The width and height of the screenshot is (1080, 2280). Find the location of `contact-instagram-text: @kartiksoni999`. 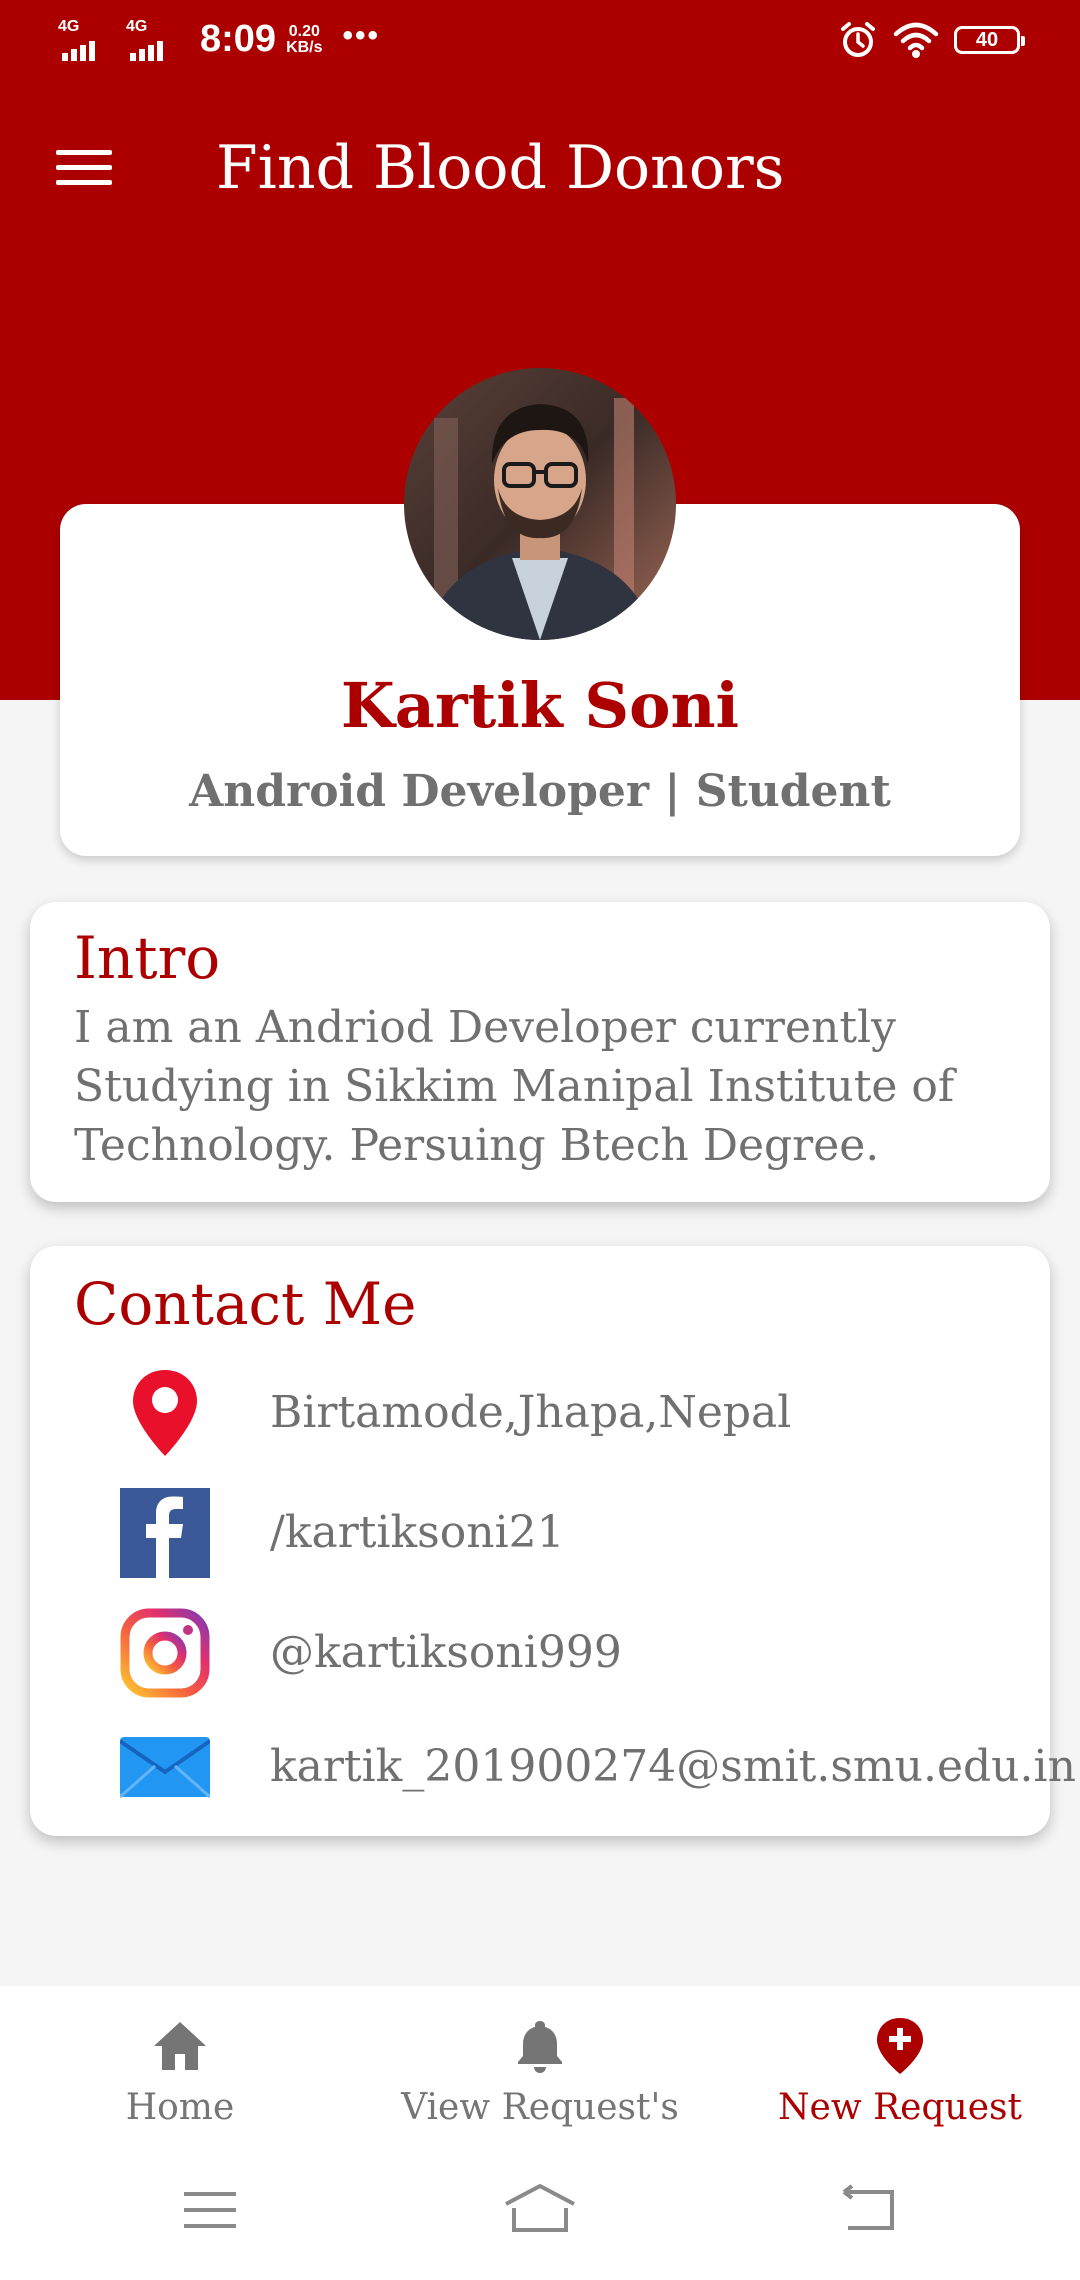

contact-instagram-text: @kartiksoni999 is located at coordinates (446, 1652).